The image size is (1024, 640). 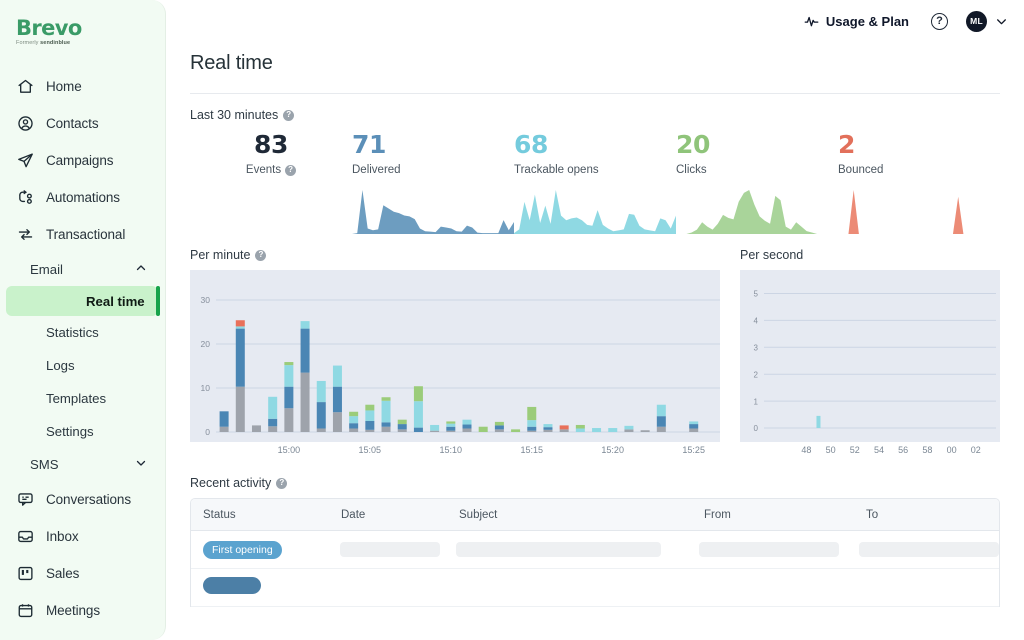 What do you see at coordinates (717, 514) in the screenshot?
I see `column-header-from: From` at bounding box center [717, 514].